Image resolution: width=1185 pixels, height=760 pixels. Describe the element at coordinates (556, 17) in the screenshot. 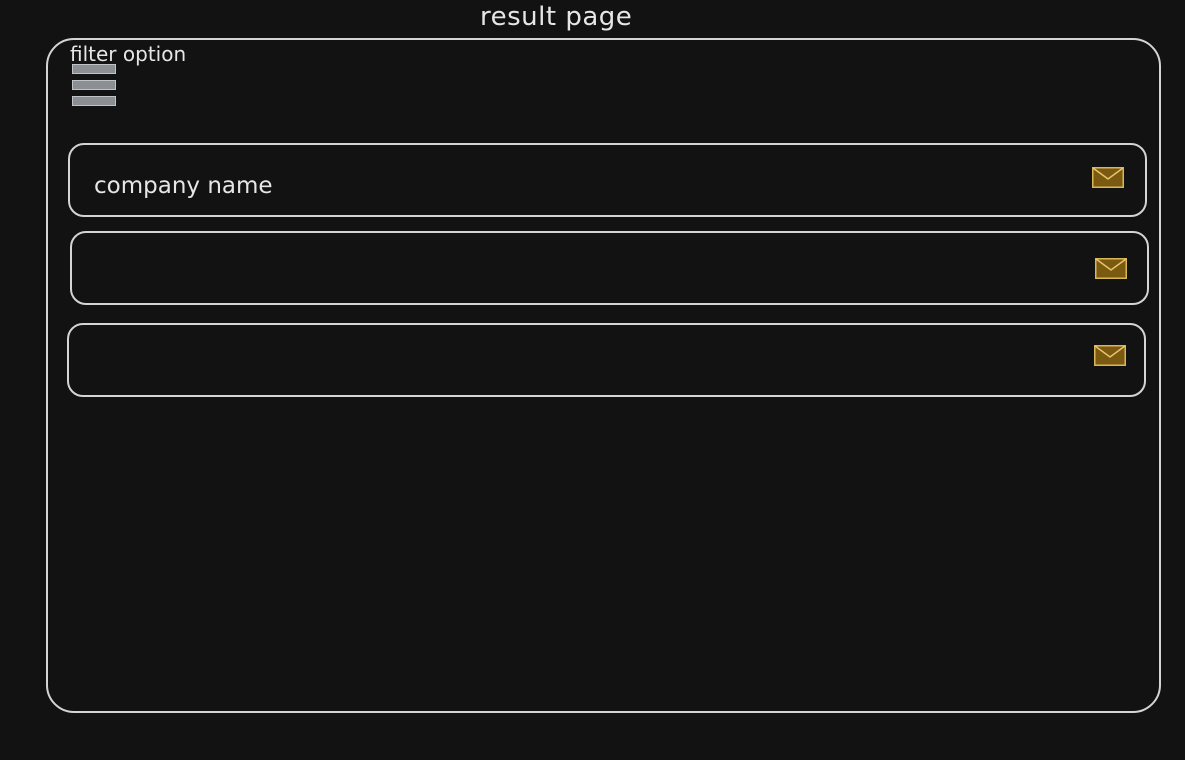

I see `page-title: result page` at that location.